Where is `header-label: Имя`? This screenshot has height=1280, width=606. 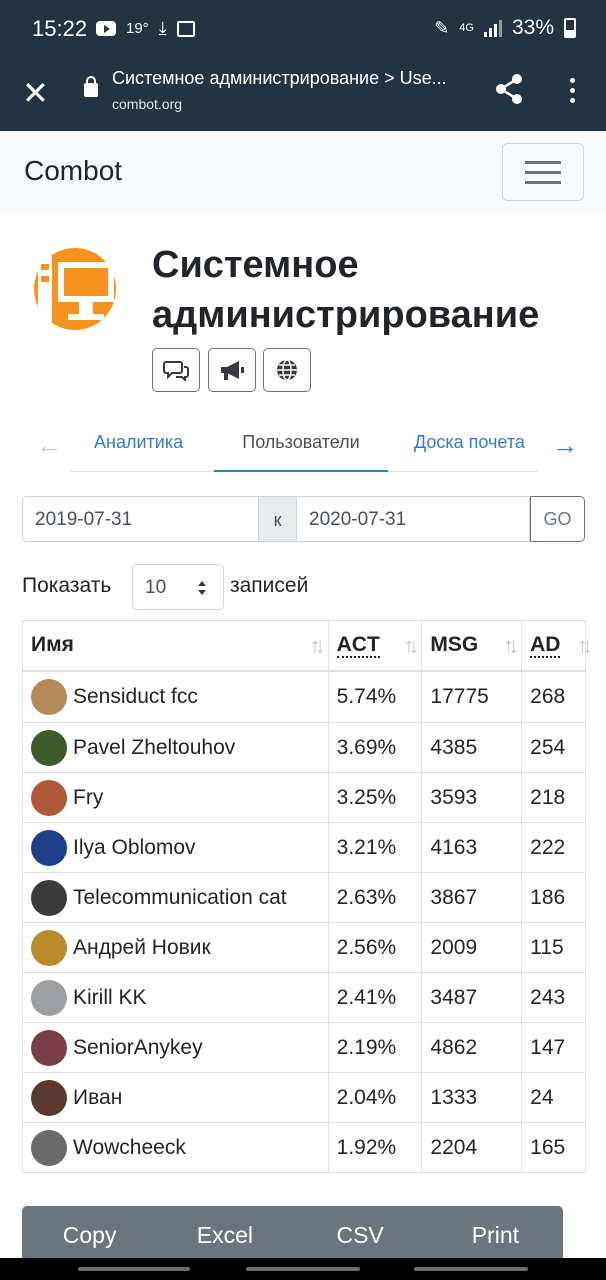 header-label: Имя is located at coordinates (52, 645).